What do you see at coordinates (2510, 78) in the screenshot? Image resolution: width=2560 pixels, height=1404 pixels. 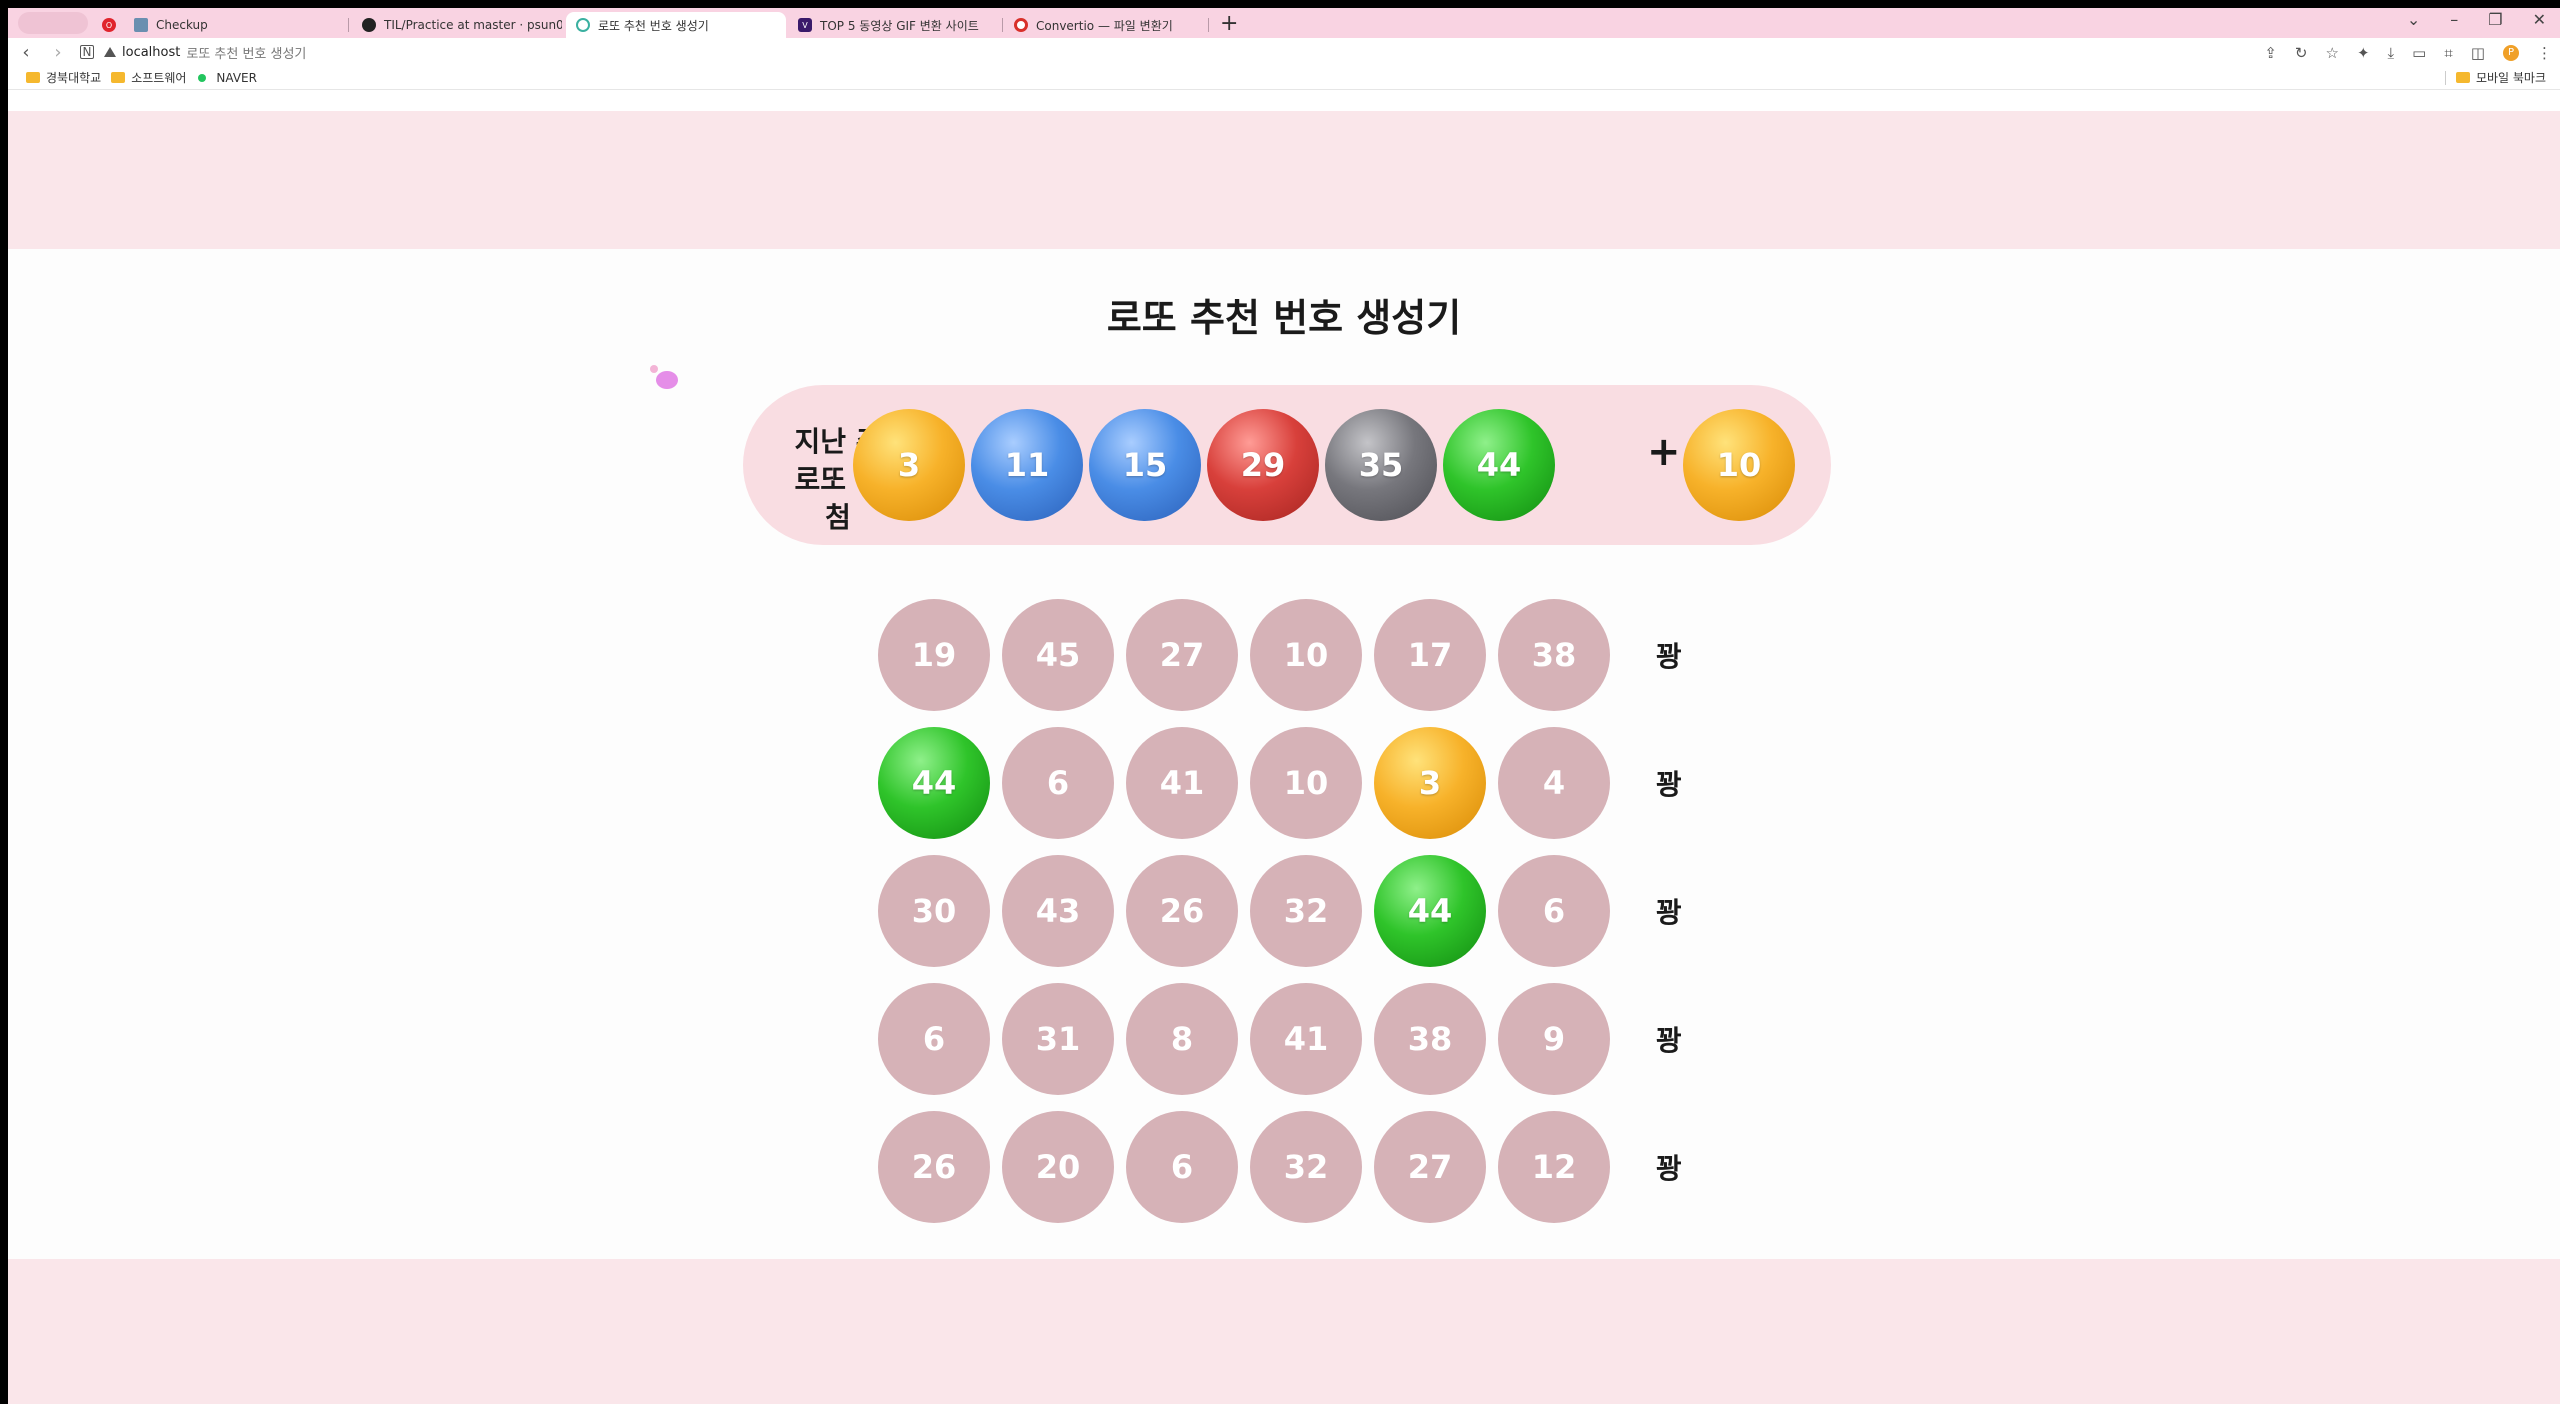 I see `bookmark-label: 모바일 북마크` at bounding box center [2510, 78].